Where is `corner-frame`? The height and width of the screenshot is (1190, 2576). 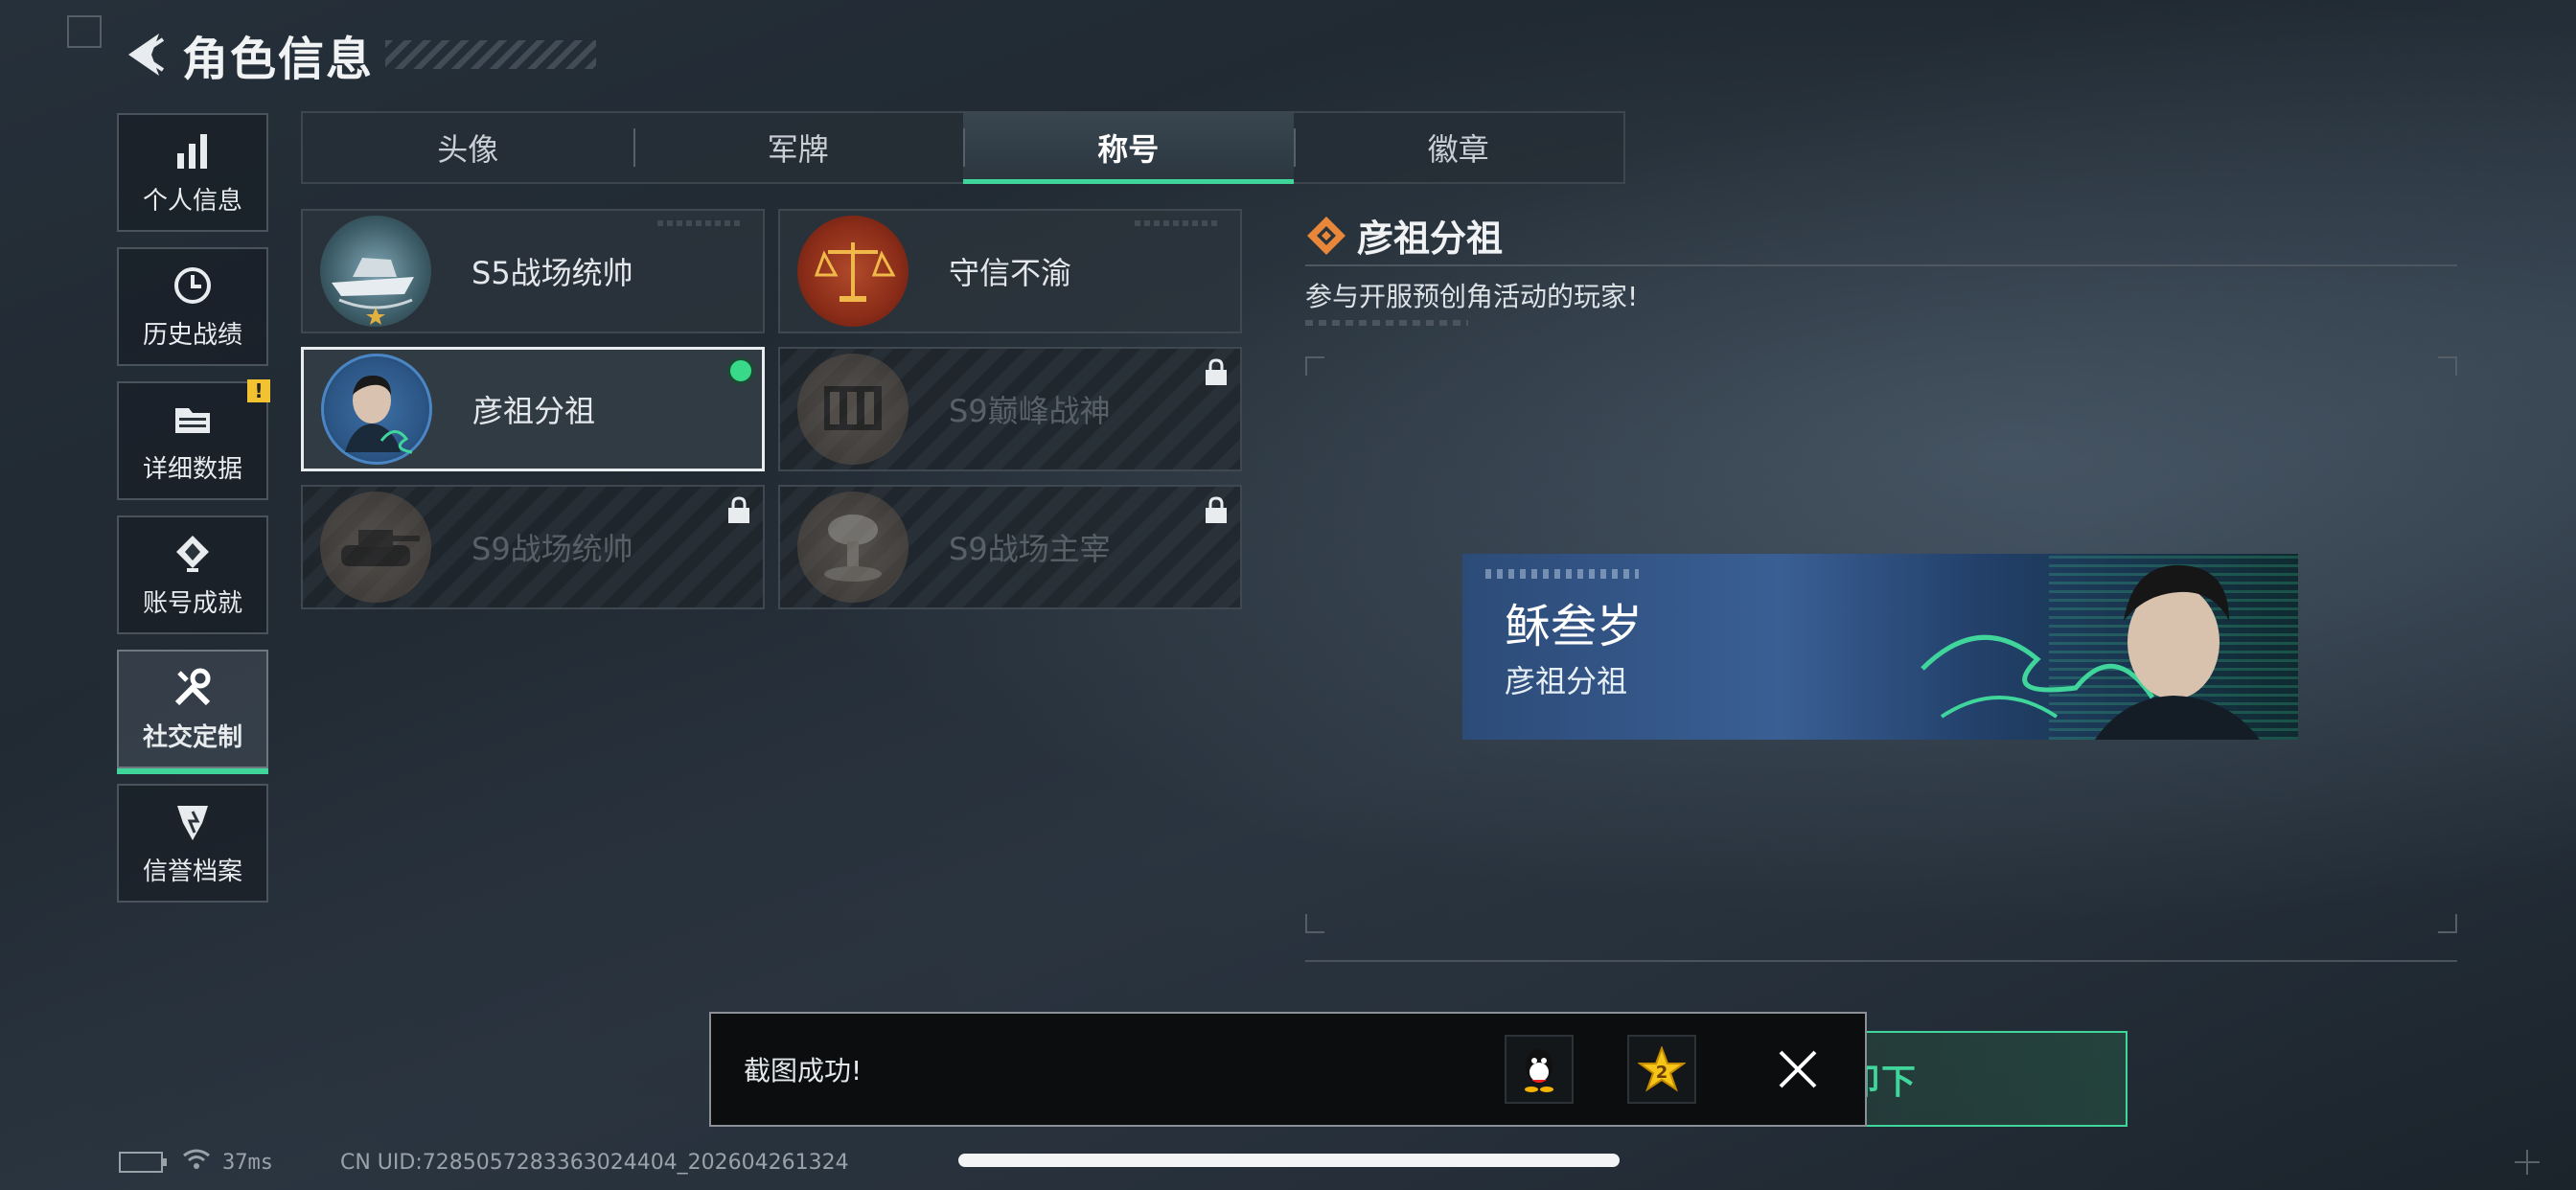 corner-frame is located at coordinates (85, 31).